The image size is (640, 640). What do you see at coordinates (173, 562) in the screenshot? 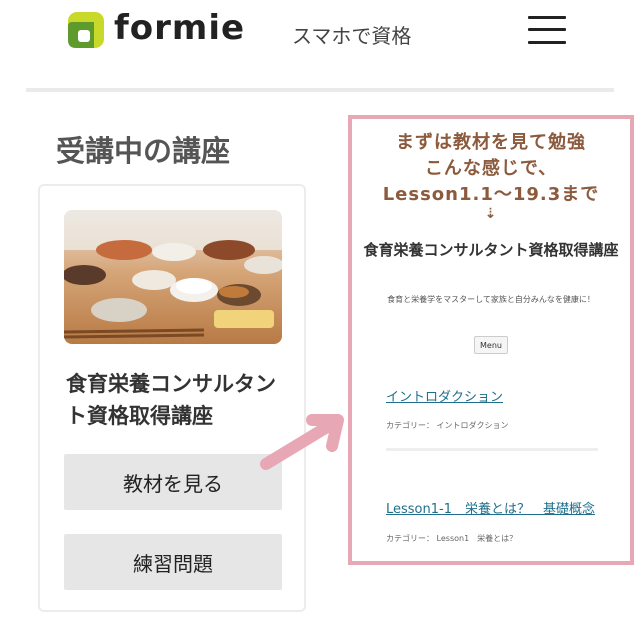
I see `practice-exercises-button: 練習問題` at bounding box center [173, 562].